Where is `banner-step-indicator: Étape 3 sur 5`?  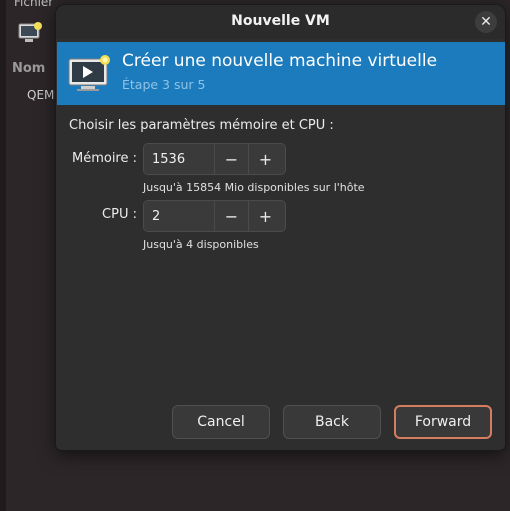
banner-step-indicator: Étape 3 sur 5 is located at coordinates (164, 84).